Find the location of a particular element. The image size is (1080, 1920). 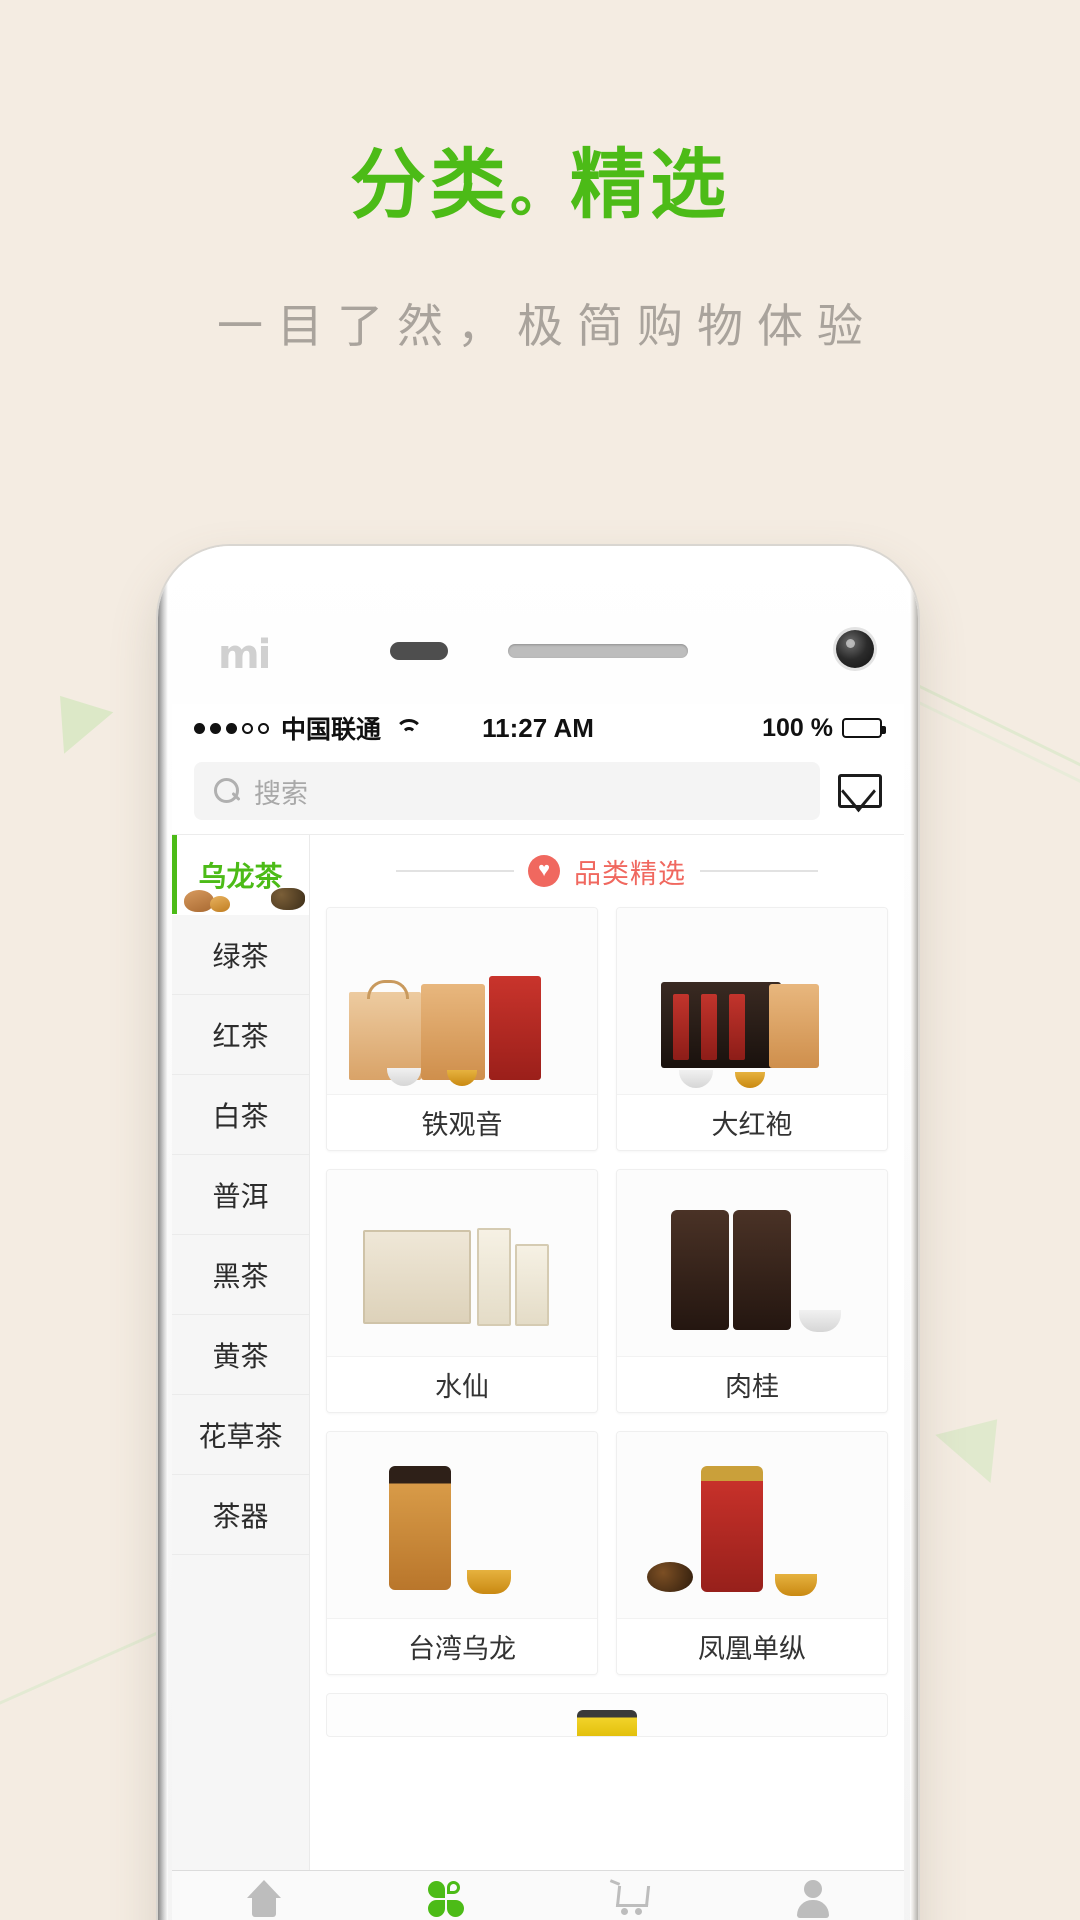

sidebar-item-label: 普洱 is located at coordinates (240, 1196).